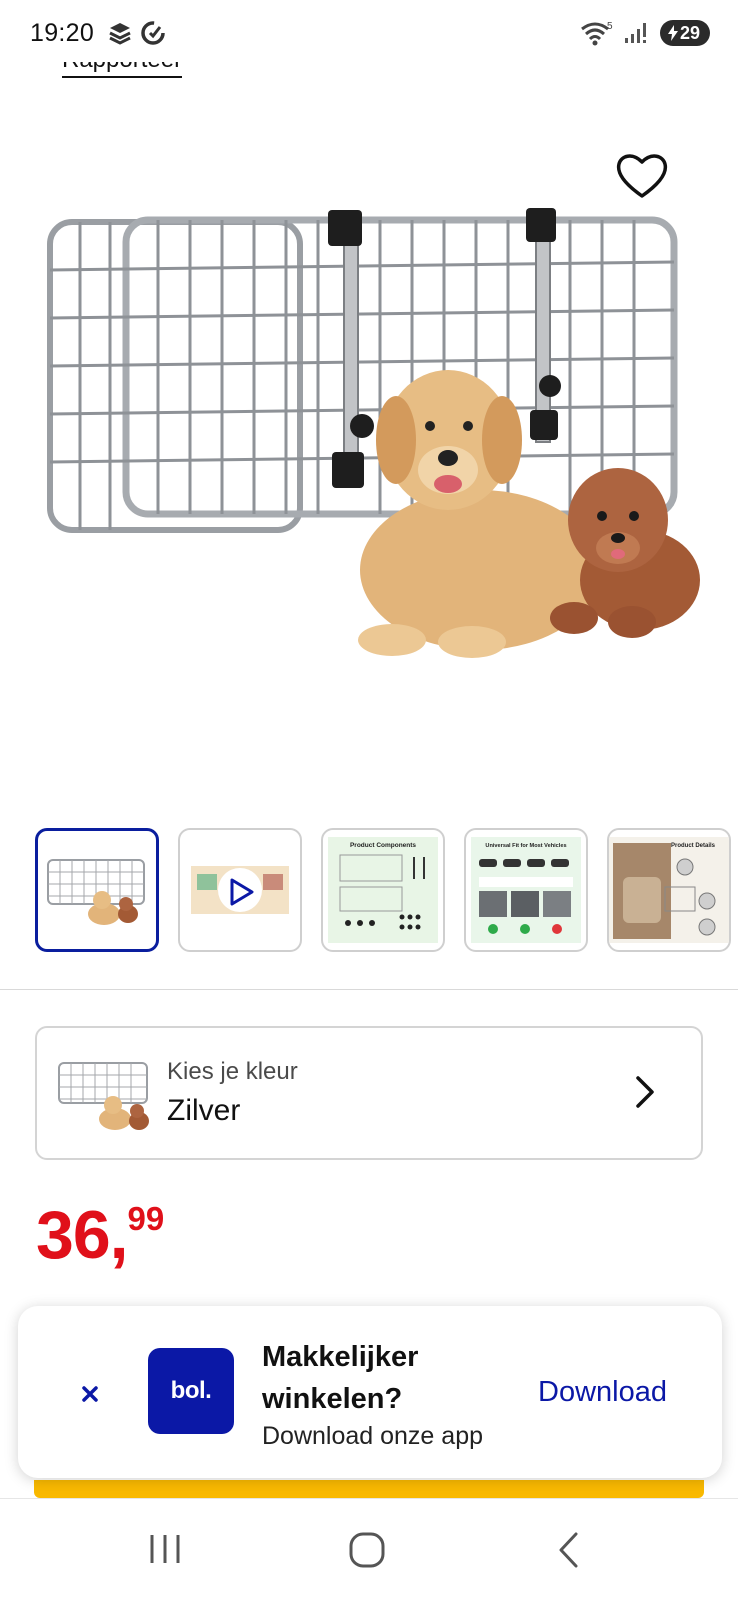 The height and width of the screenshot is (1600, 738). I want to click on vehicles-thumbnail-image: Universal Fit for Most Vehicles, so click(526, 890).